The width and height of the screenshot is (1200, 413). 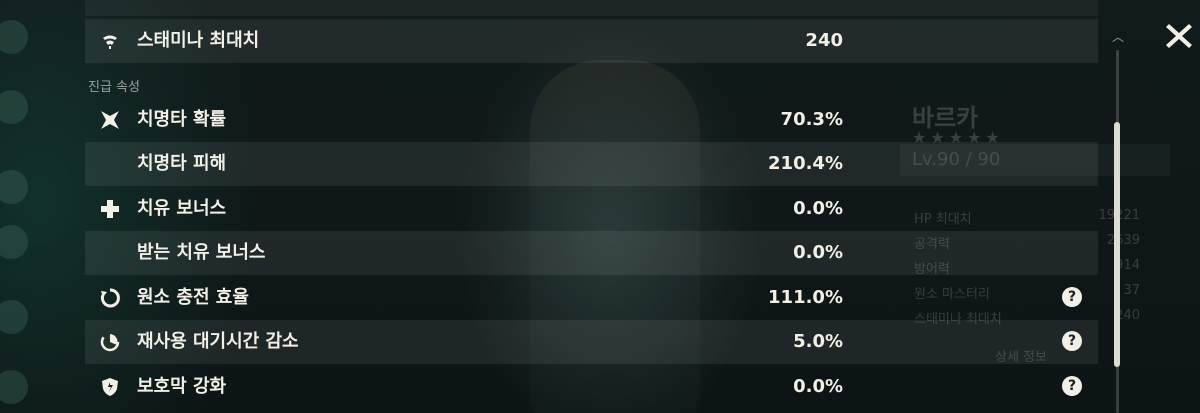 I want to click on bg-stat-value: 2639, so click(x=1123, y=240).